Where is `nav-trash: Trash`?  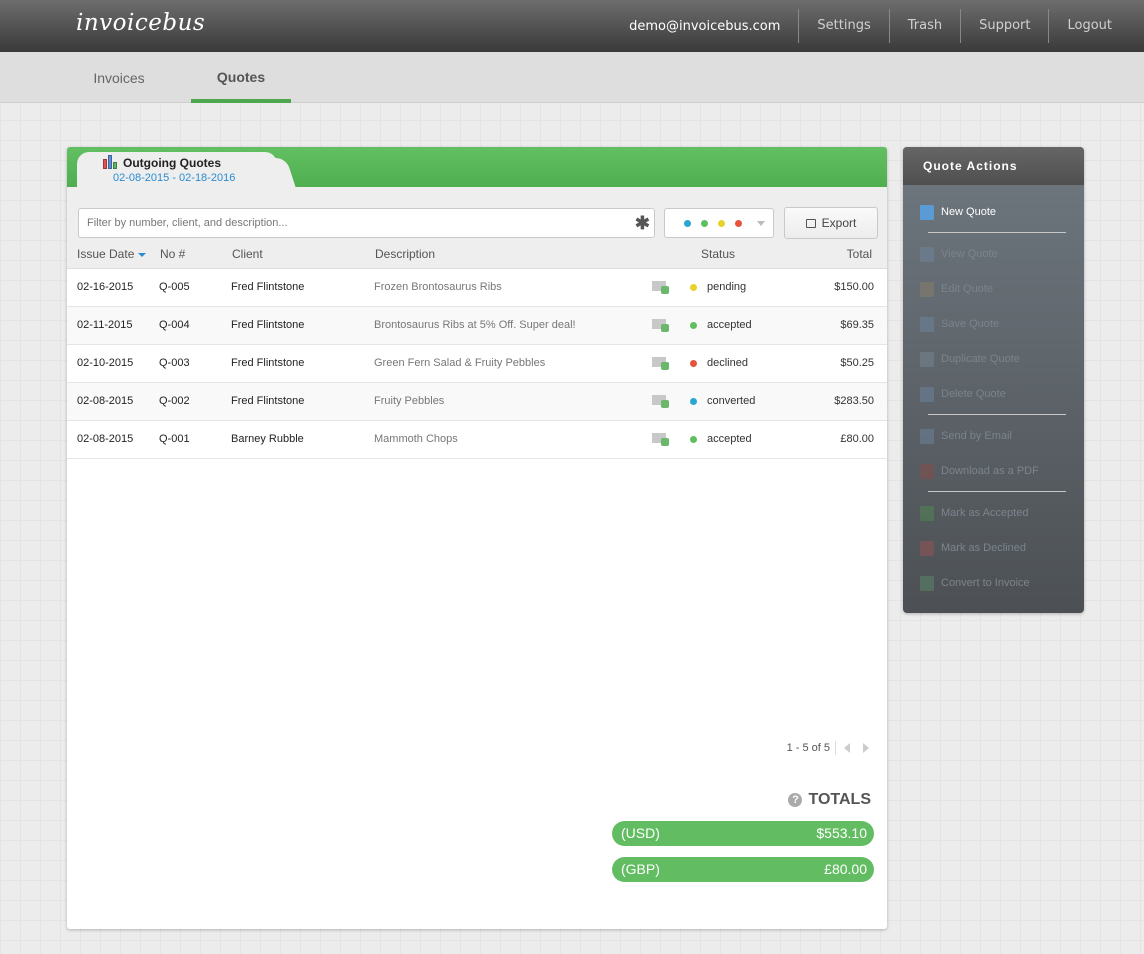 nav-trash: Trash is located at coordinates (924, 26).